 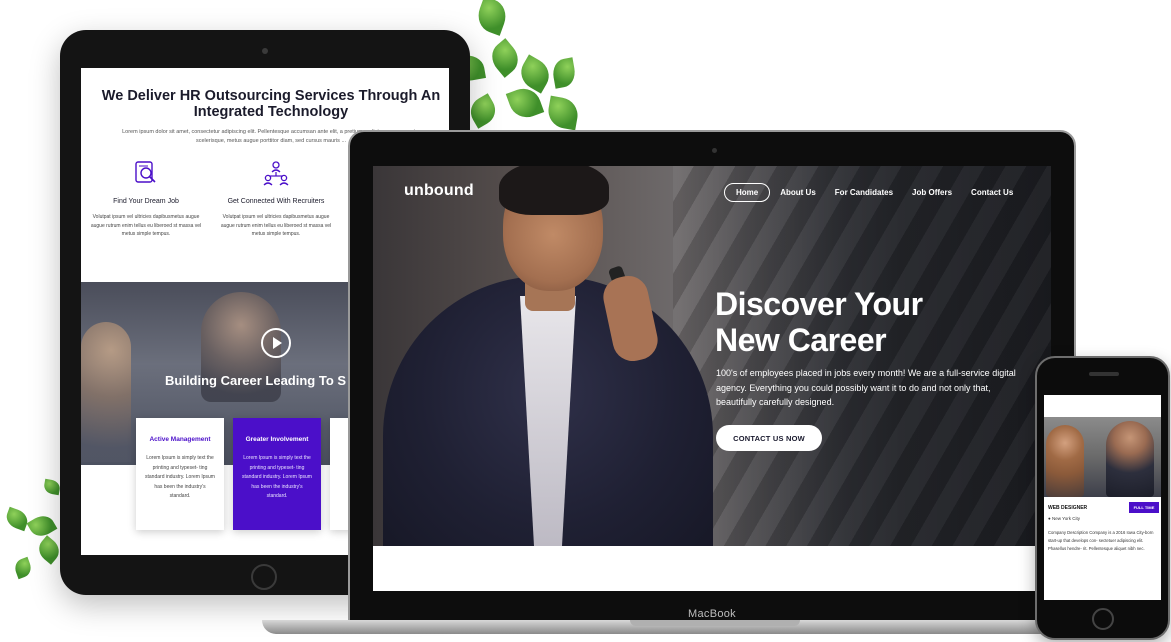 I want to click on phone-home-button, so click(x=1103, y=619).